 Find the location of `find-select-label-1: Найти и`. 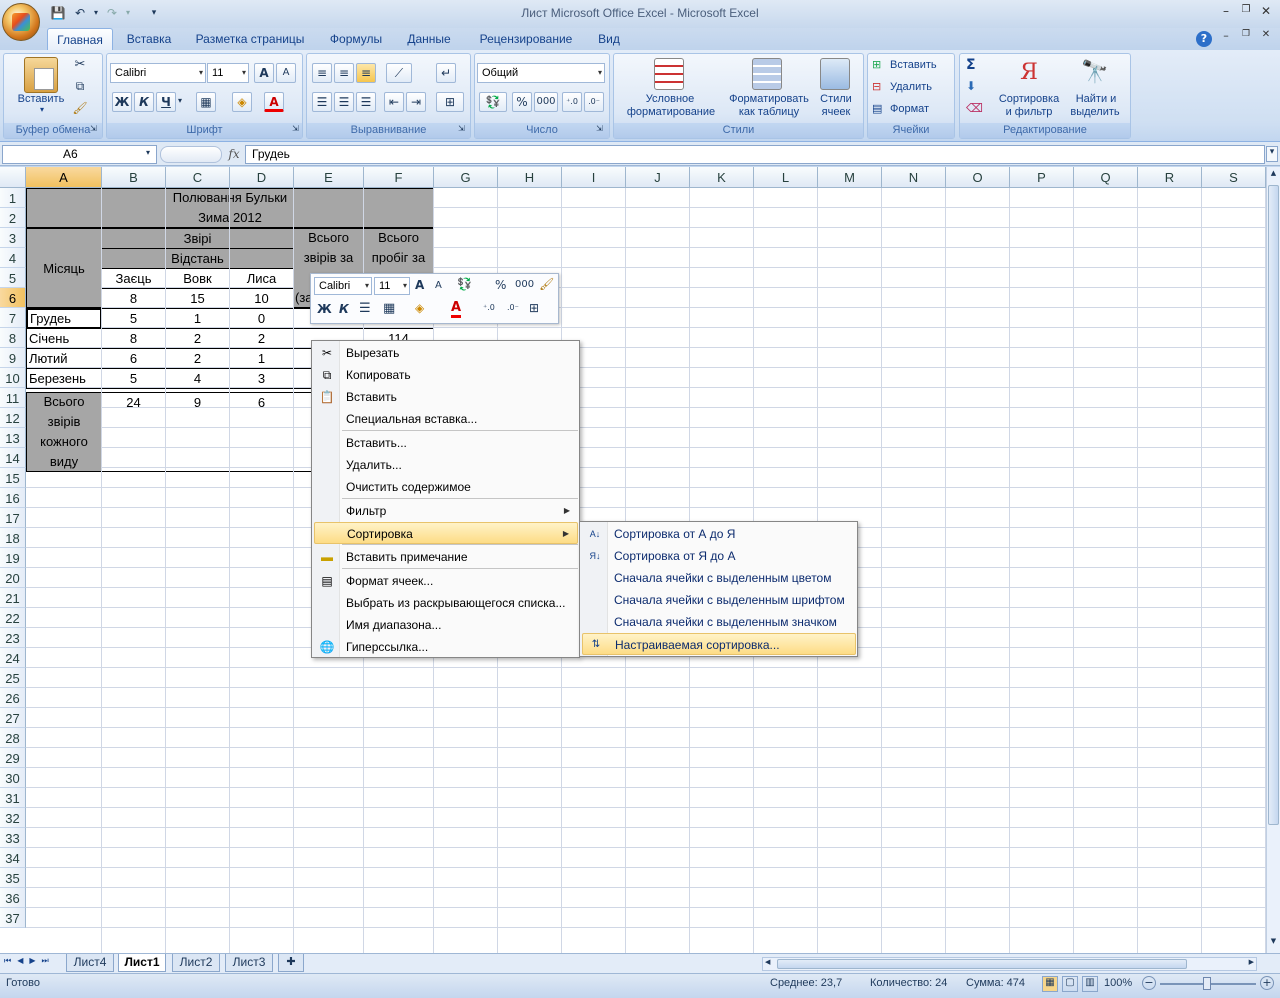

find-select-label-1: Найти и is located at coordinates (1096, 99).